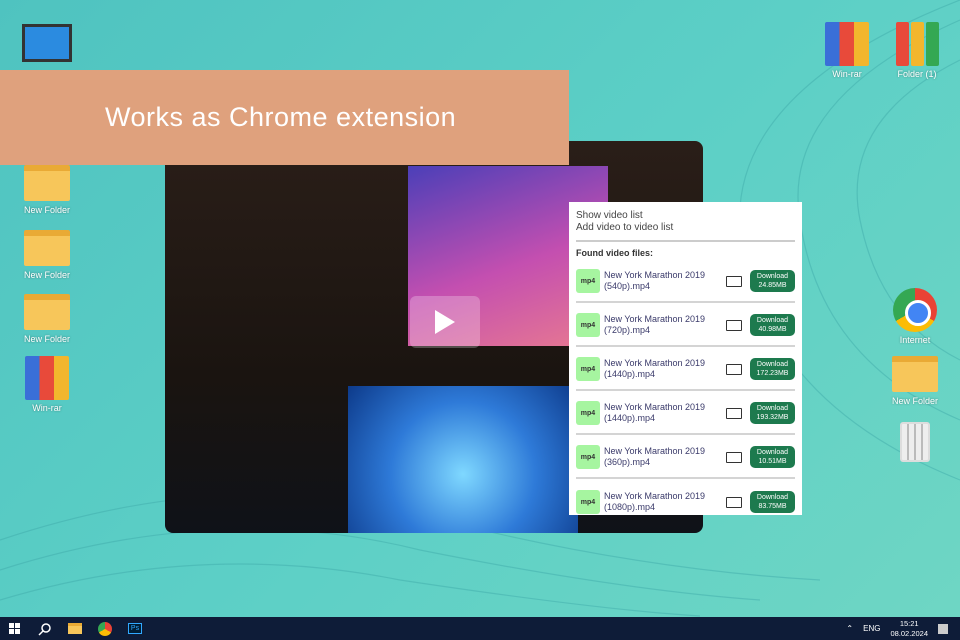  I want to click on download-button: Download 172.23MB, so click(772, 369).